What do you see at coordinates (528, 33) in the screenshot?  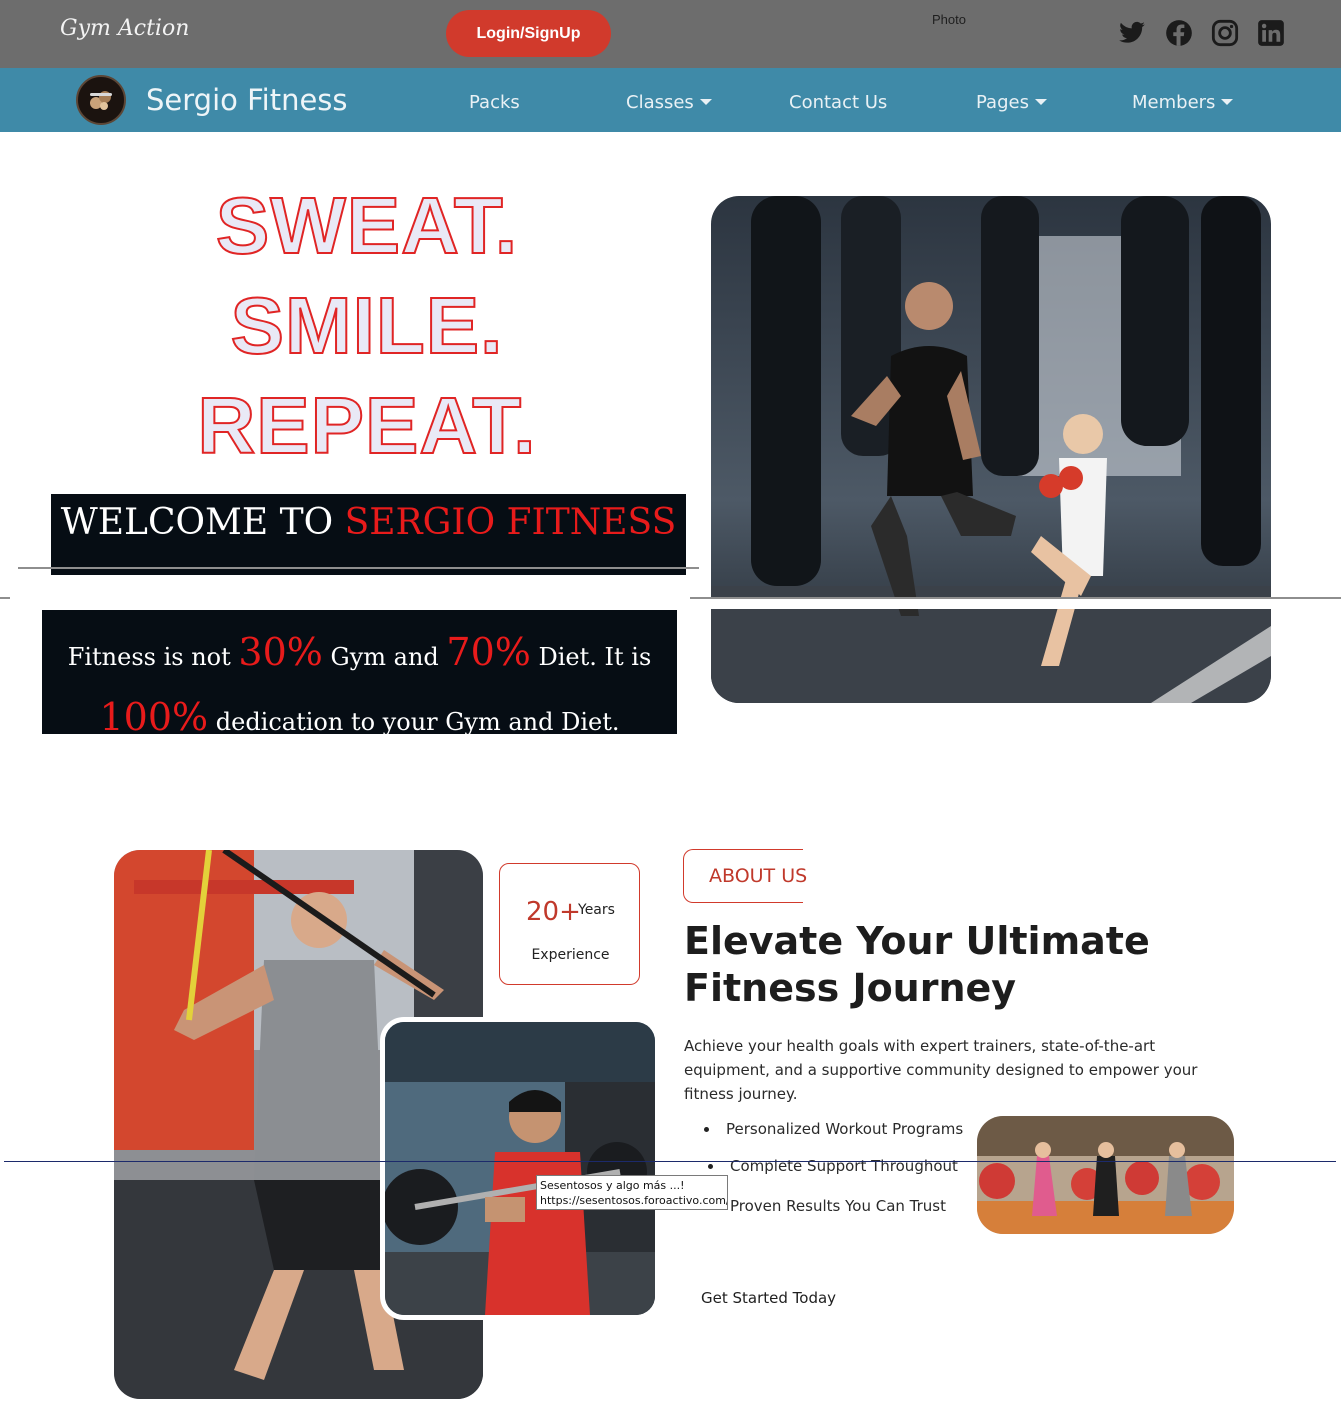 I see `login-signup-button: Login/SignUp` at bounding box center [528, 33].